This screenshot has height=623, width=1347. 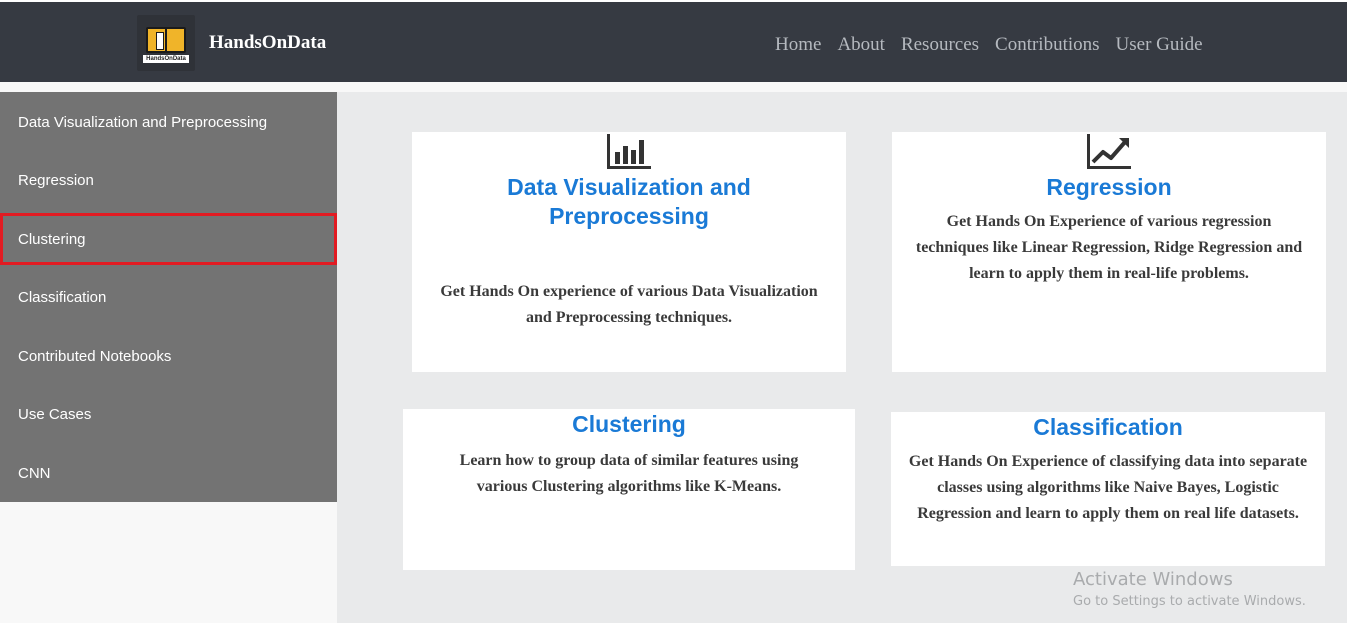 What do you see at coordinates (168, 562) in the screenshot?
I see `sidebar-background` at bounding box center [168, 562].